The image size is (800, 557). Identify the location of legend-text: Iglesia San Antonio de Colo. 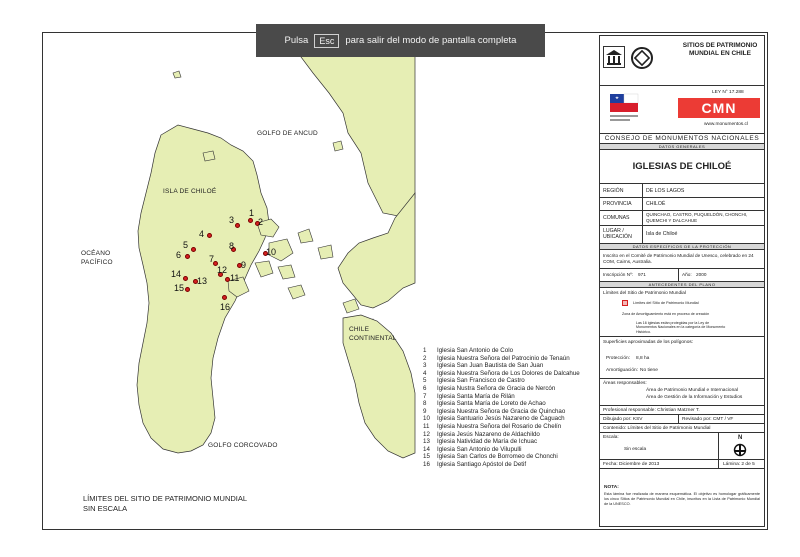
(475, 350).